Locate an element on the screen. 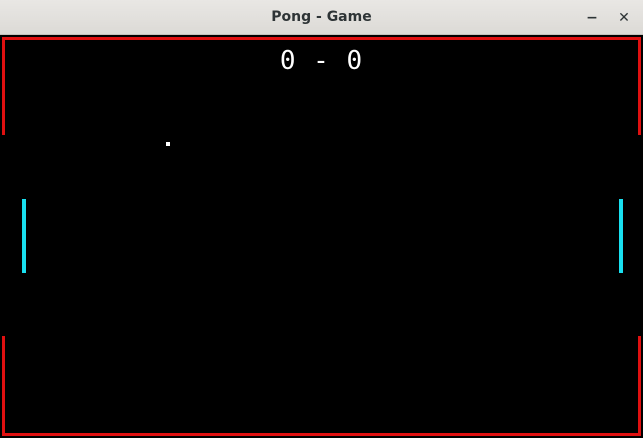 The image size is (643, 438). minimize-button: − is located at coordinates (592, 18).